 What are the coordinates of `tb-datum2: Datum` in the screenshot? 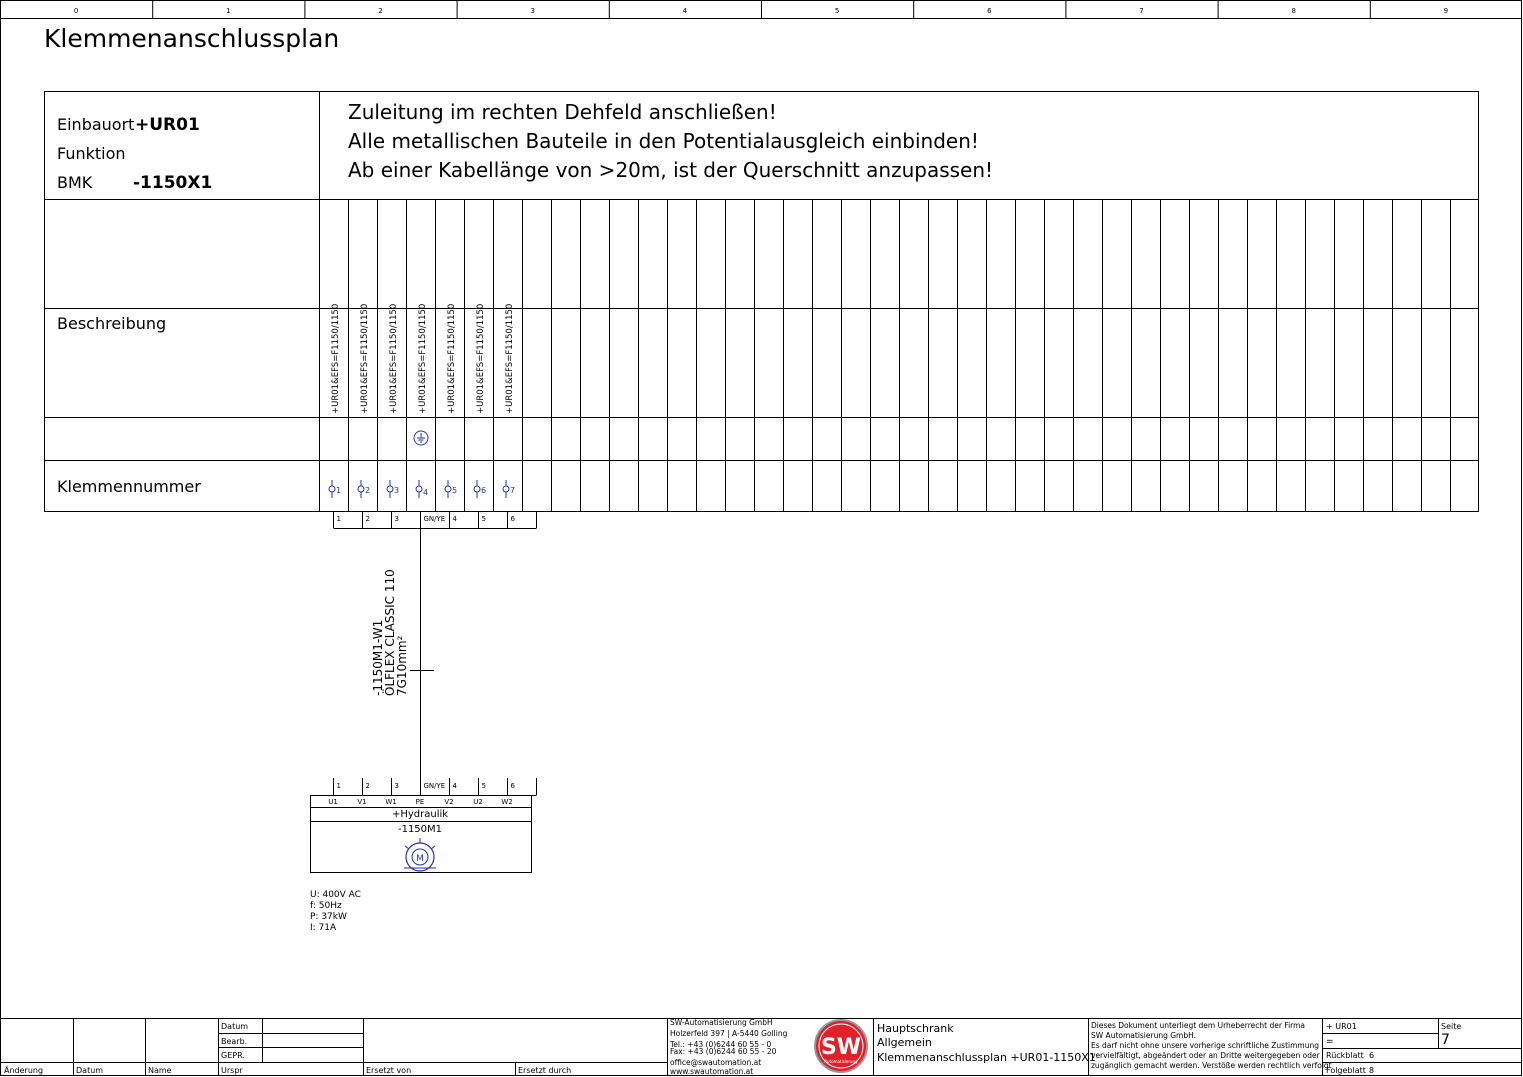 It's located at (89, 1070).